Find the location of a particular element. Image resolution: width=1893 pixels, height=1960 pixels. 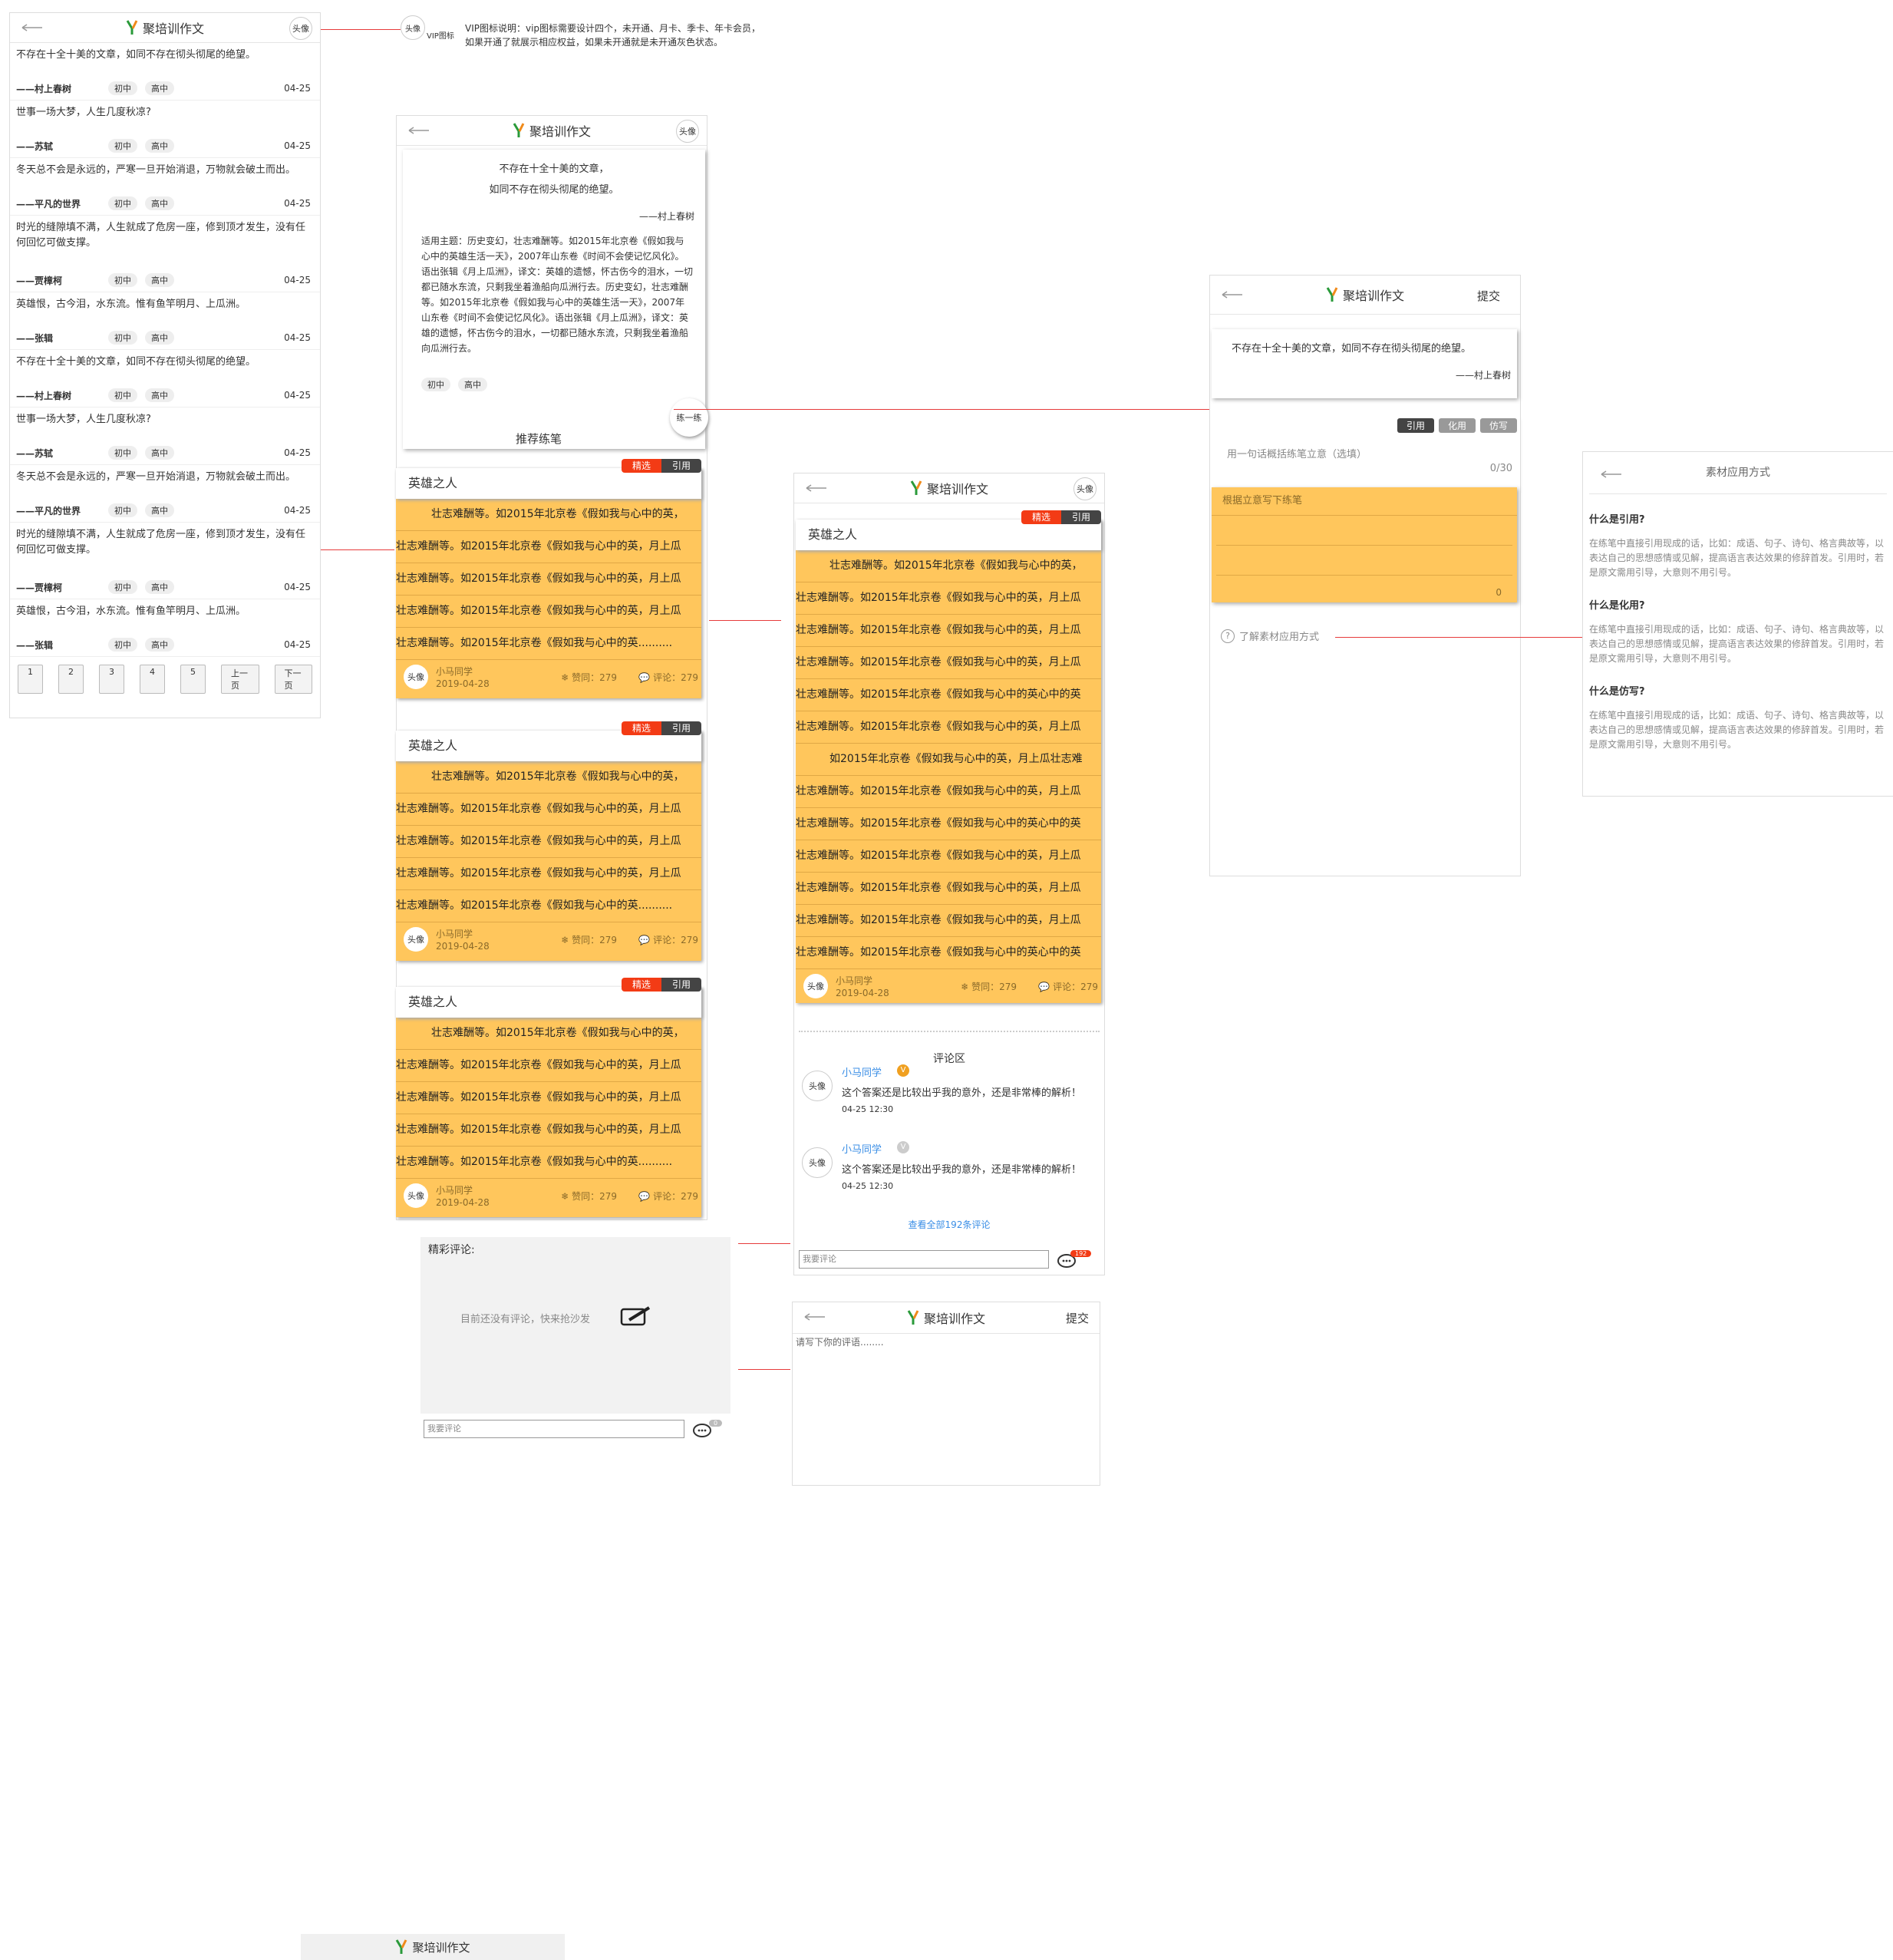

mode-tab: 化用 is located at coordinates (1457, 425).